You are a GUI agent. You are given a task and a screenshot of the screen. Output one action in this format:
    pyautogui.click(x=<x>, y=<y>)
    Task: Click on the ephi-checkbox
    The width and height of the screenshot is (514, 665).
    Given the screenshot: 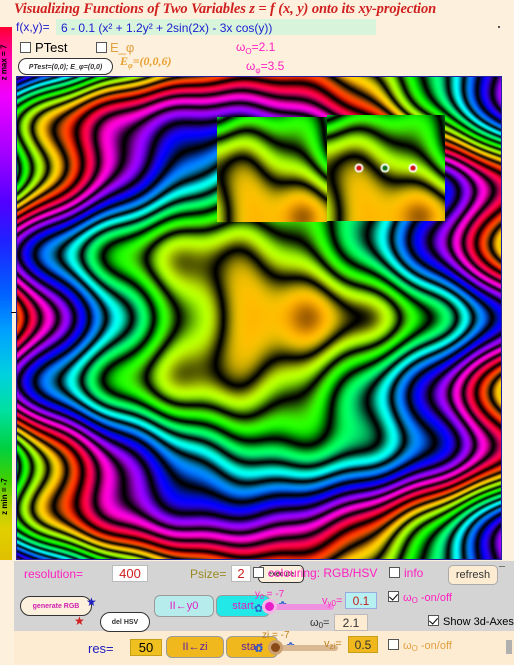 What is the action you would take?
    pyautogui.click(x=101, y=47)
    